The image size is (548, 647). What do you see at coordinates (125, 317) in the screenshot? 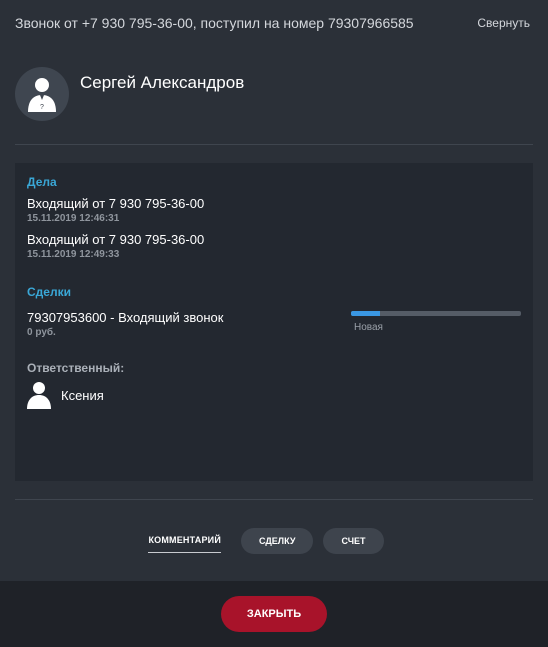
I see `deal-item-title: 79307953600 - Входящий звонок` at bounding box center [125, 317].